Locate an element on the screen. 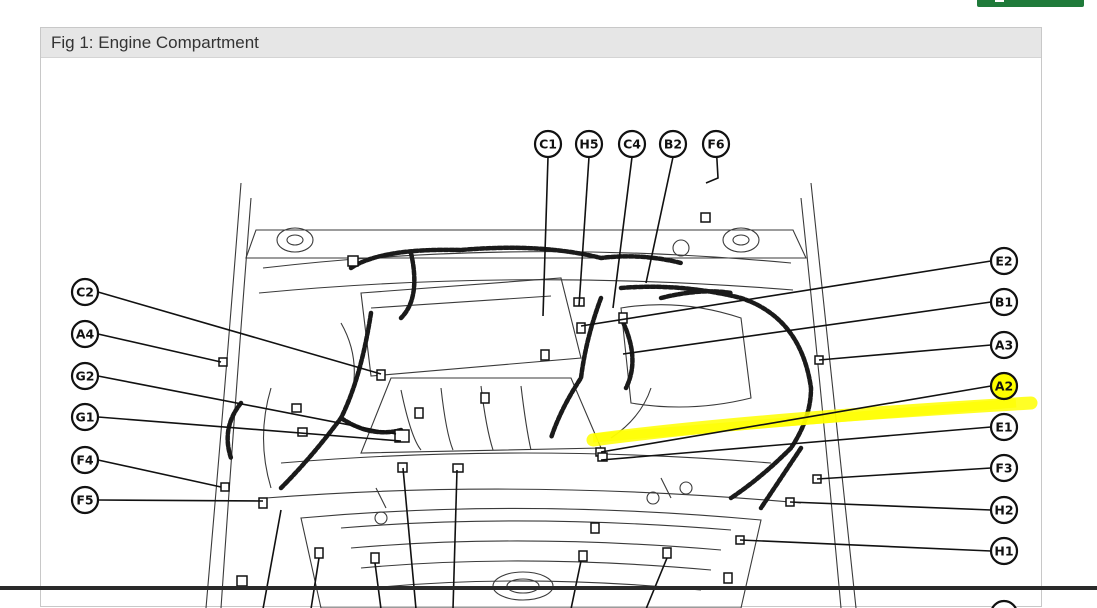 The image size is (1097, 608). svg-text: H5 is located at coordinates (588, 144).